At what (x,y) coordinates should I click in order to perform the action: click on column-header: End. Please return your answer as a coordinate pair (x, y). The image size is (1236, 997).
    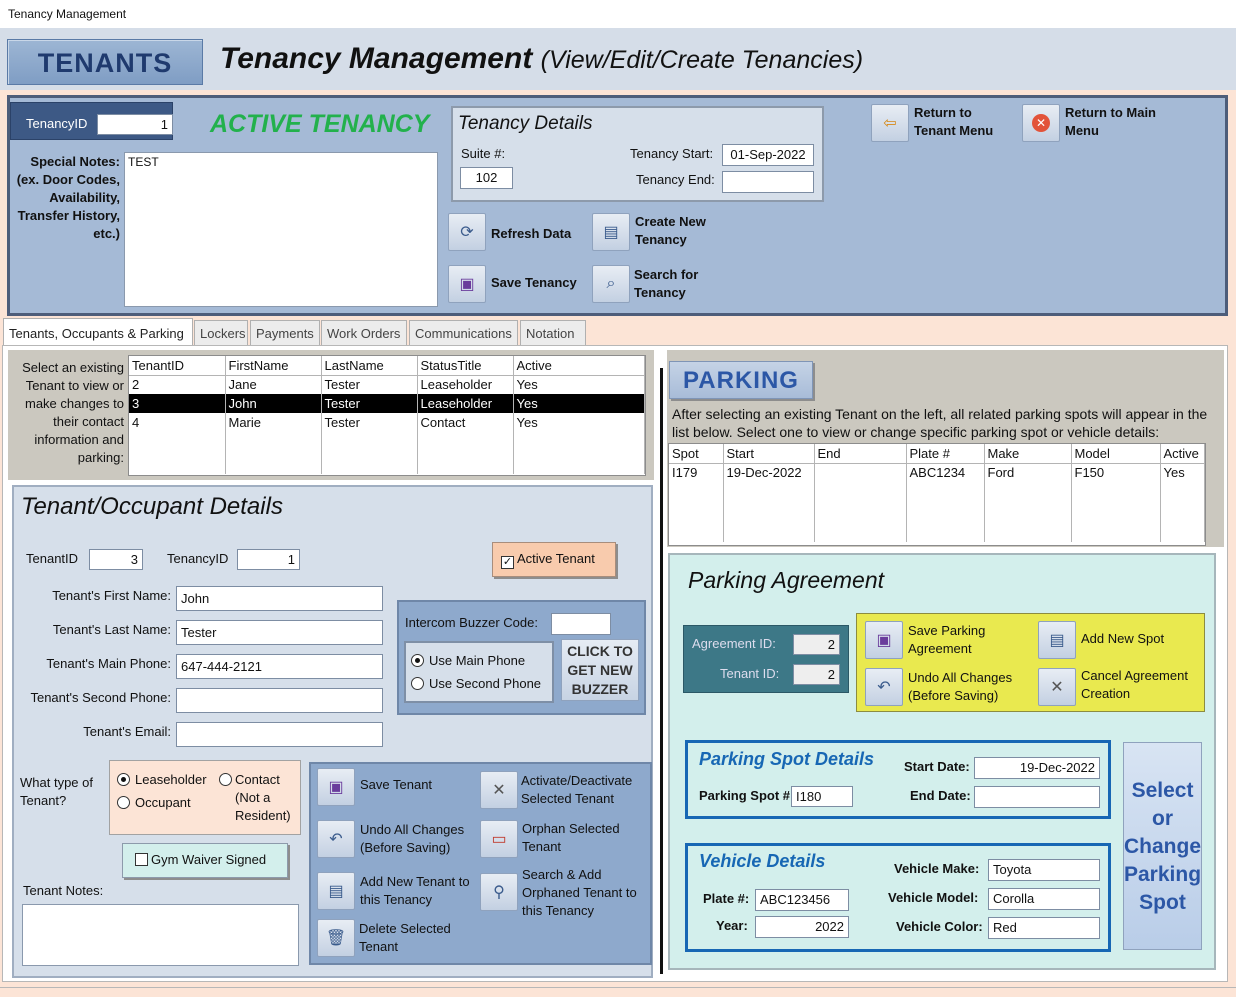
    Looking at the image, I should click on (860, 454).